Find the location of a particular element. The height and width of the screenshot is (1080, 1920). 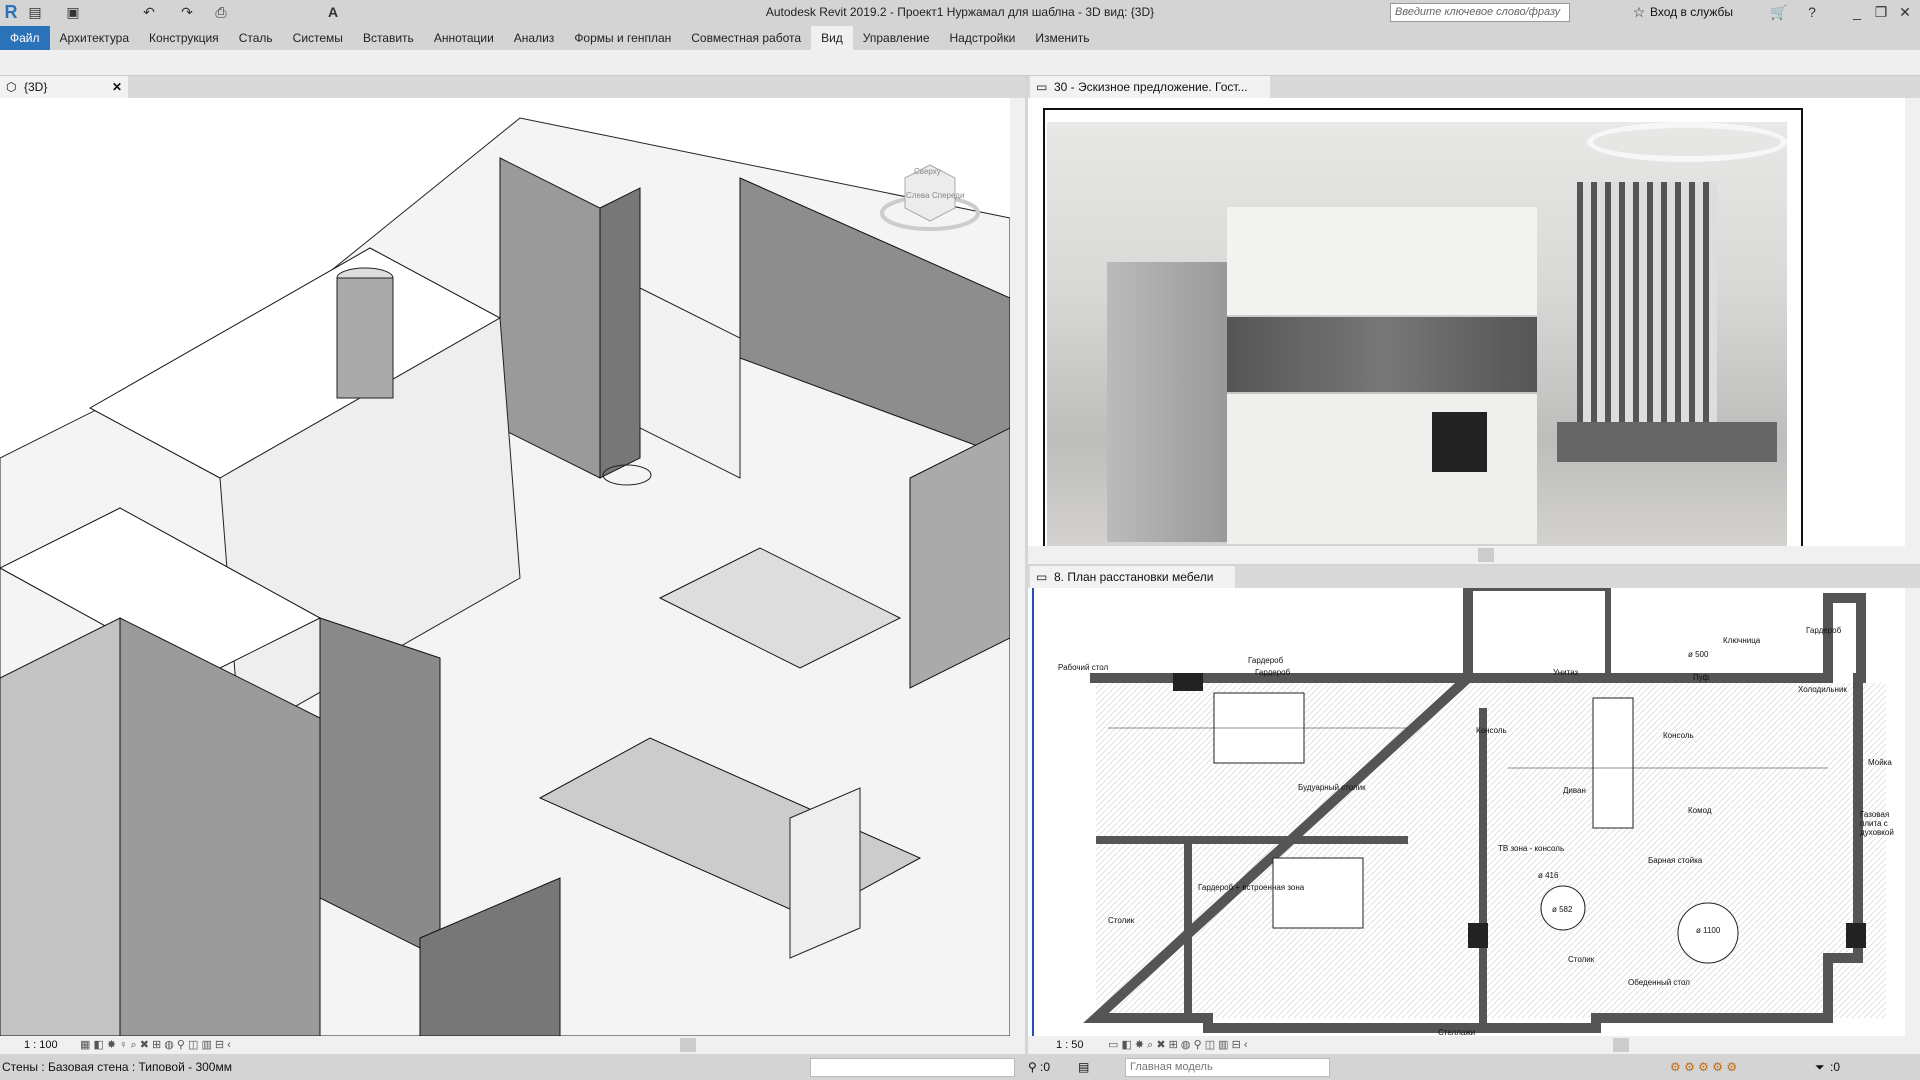

filter-icon: ⏷ is located at coordinates (1820, 1067).